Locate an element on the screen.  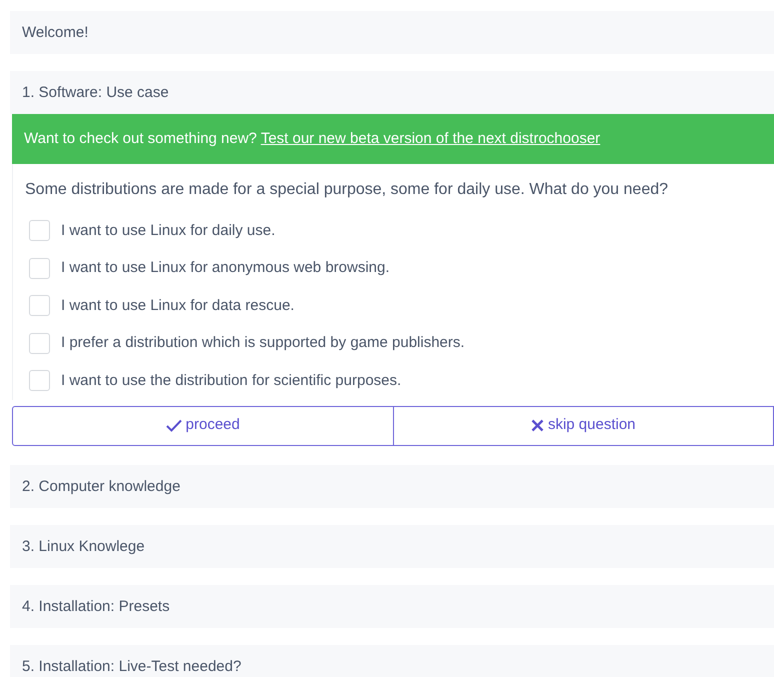
skip-button: skip question is located at coordinates (584, 426).